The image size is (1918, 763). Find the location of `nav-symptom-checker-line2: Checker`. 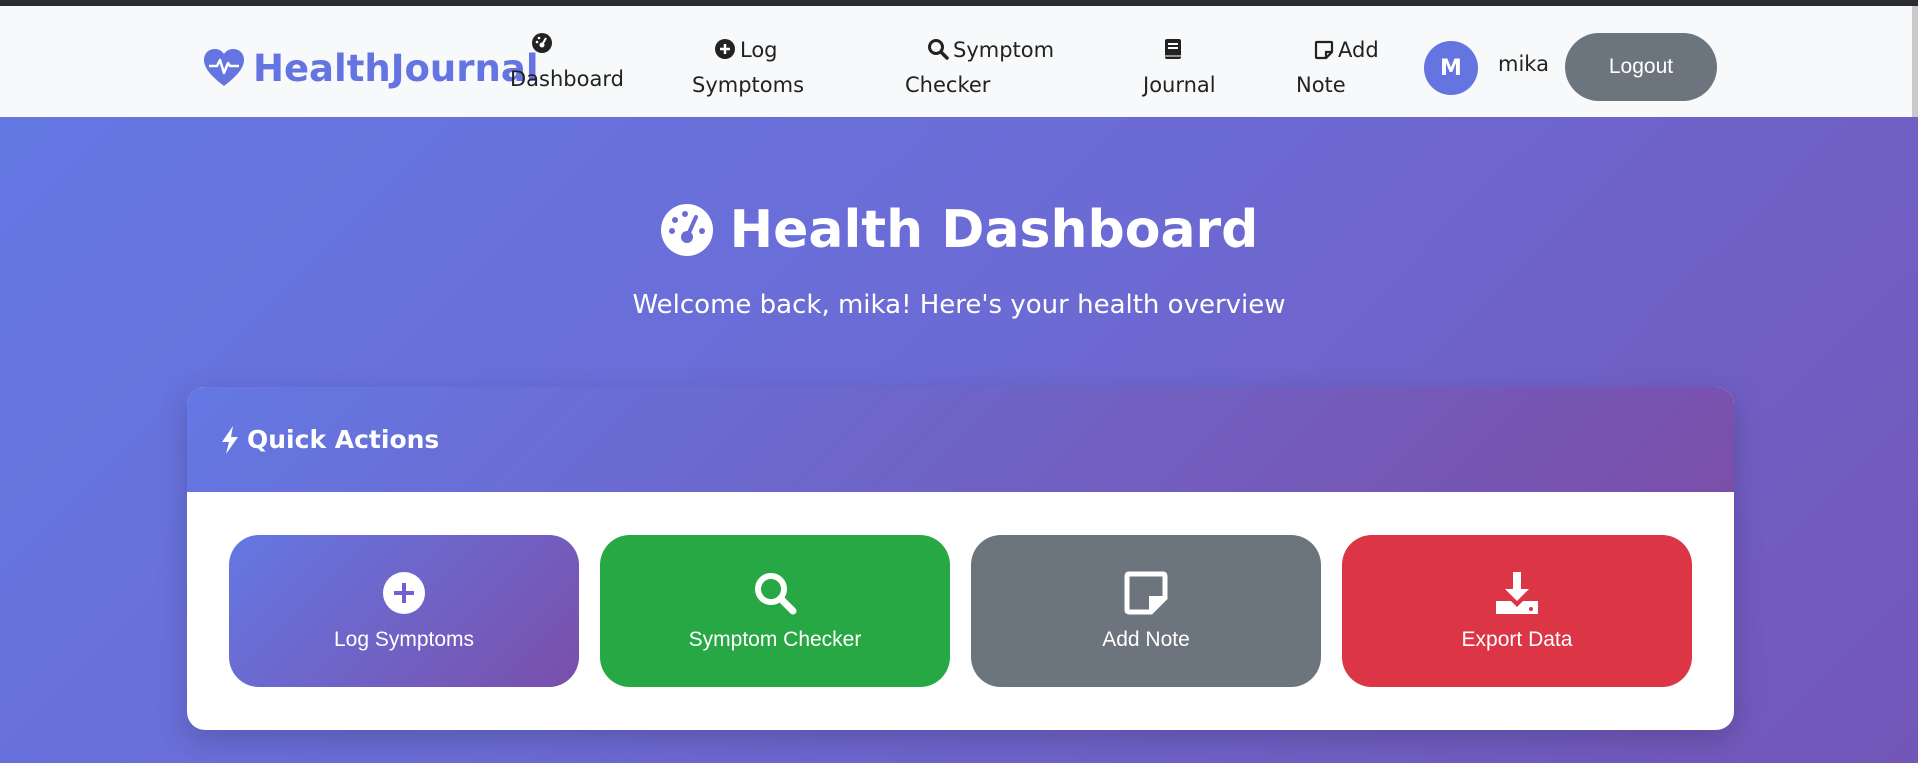

nav-symptom-checker-line2: Checker is located at coordinates (948, 85).